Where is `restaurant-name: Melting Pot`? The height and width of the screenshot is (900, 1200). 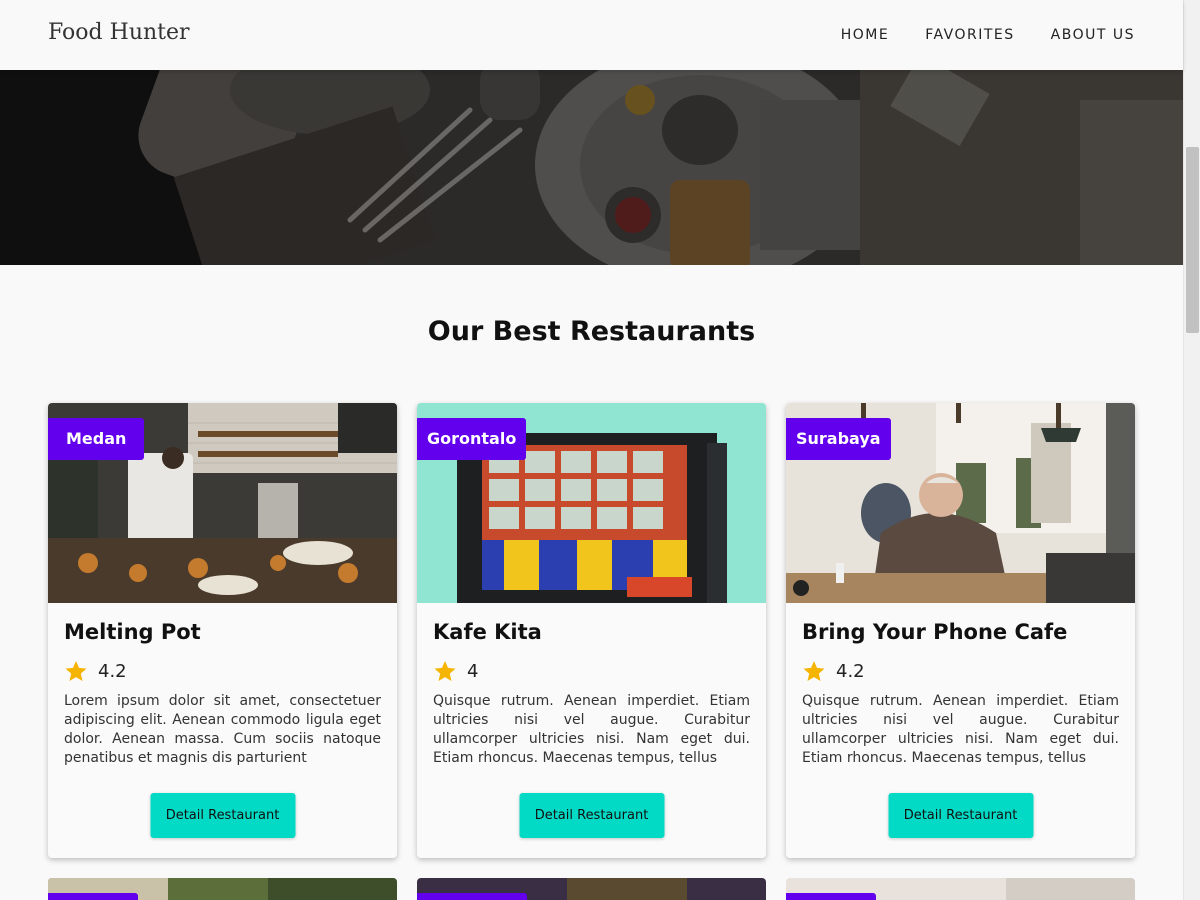 restaurant-name: Melting Pot is located at coordinates (132, 632).